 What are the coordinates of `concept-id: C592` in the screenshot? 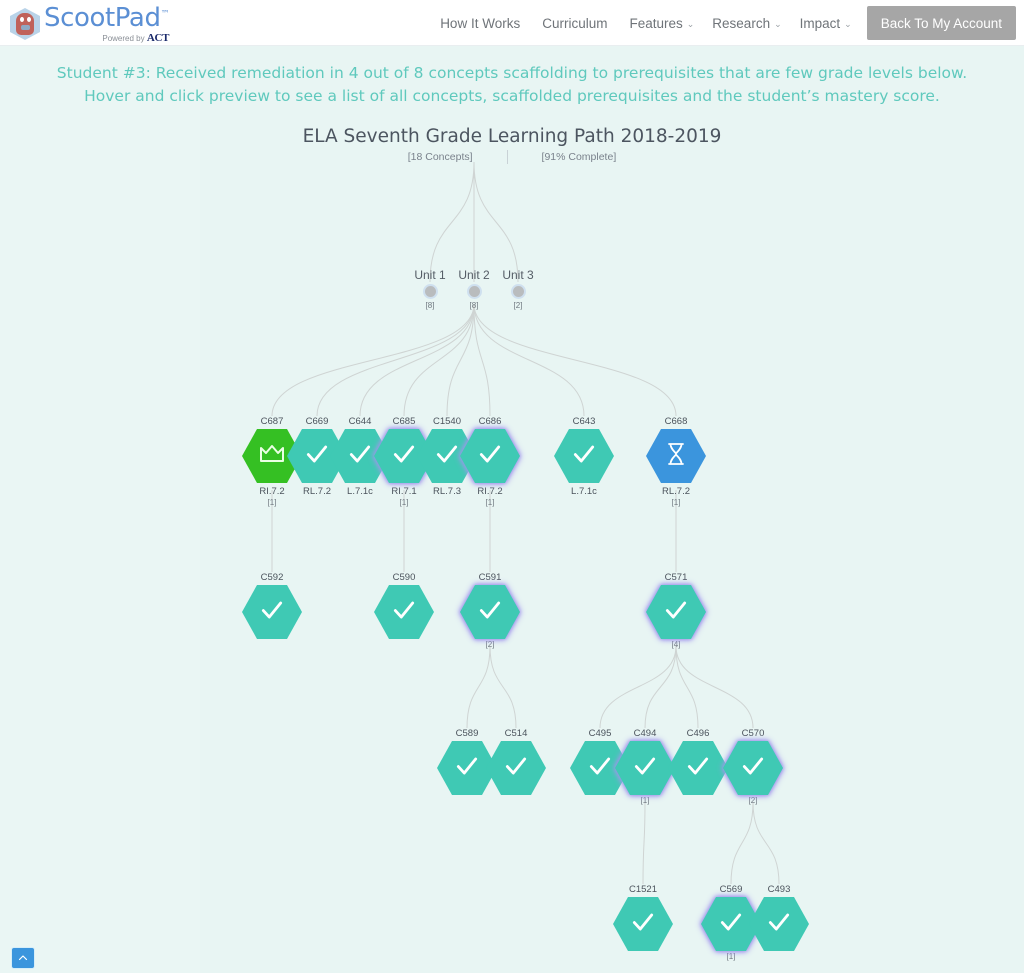 It's located at (272, 577).